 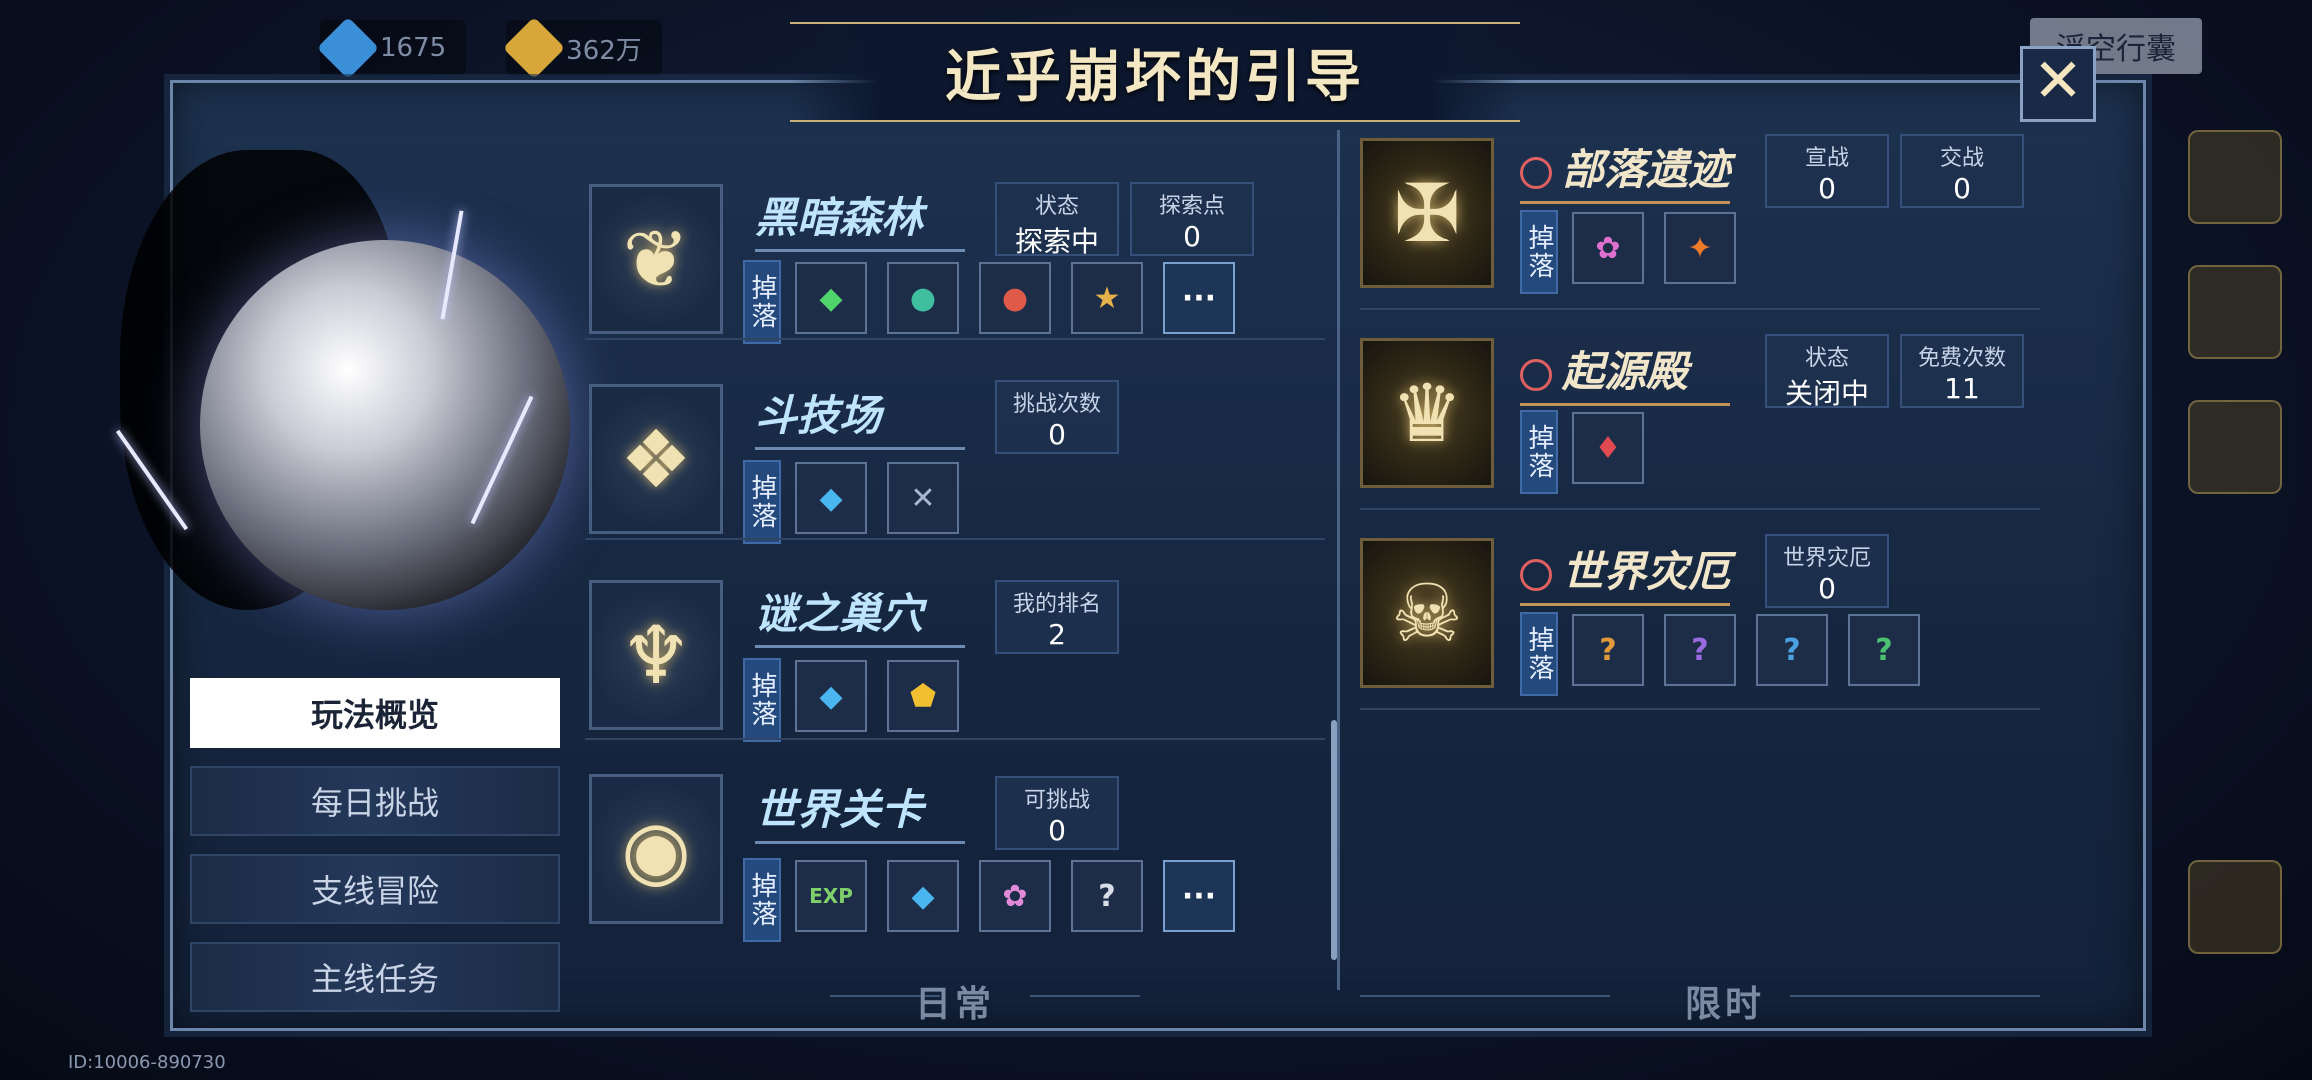 What do you see at coordinates (1725, 1004) in the screenshot?
I see `limited-footer-label: 限时` at bounding box center [1725, 1004].